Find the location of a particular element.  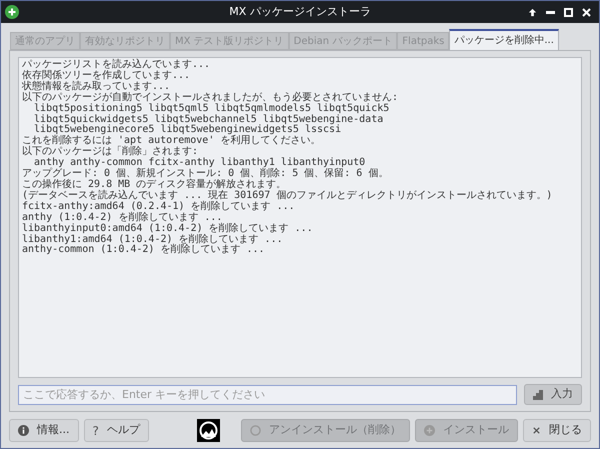

log-line: libqt5quickwidgets5 libqt5webchannel5 libqt5webengine-data is located at coordinates (208, 119).